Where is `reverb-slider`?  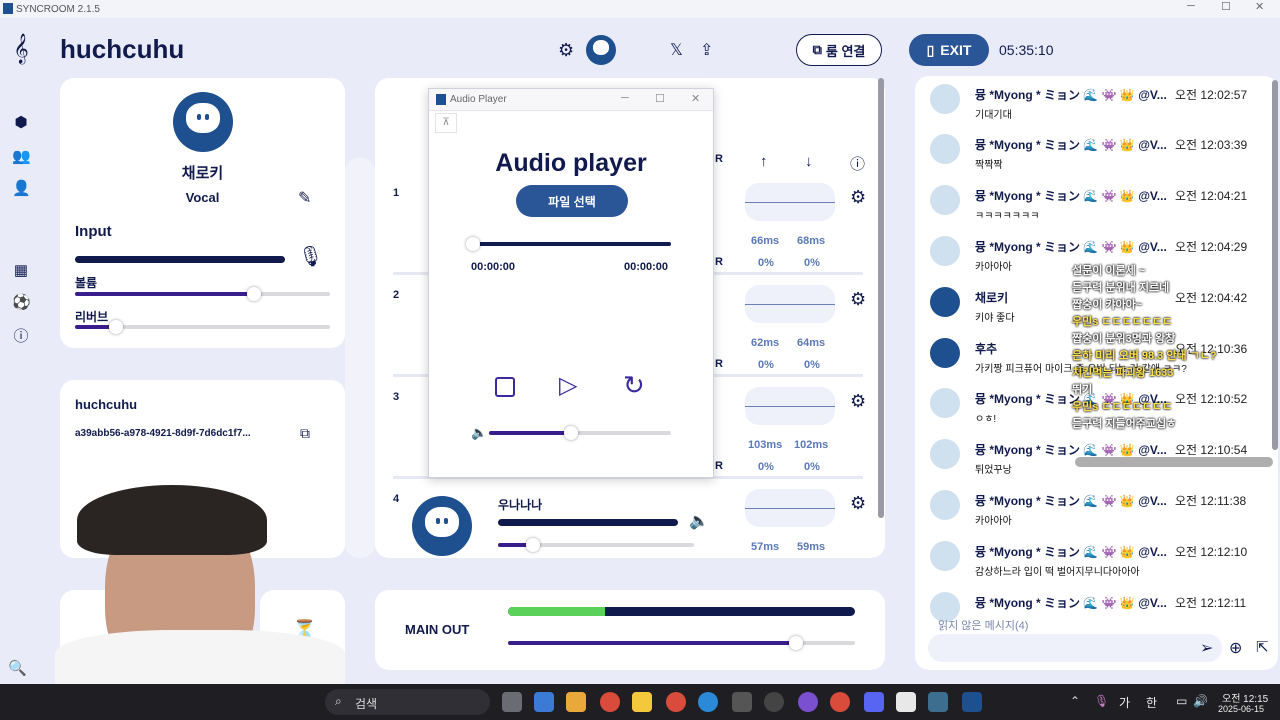
reverb-slider is located at coordinates (202, 327).